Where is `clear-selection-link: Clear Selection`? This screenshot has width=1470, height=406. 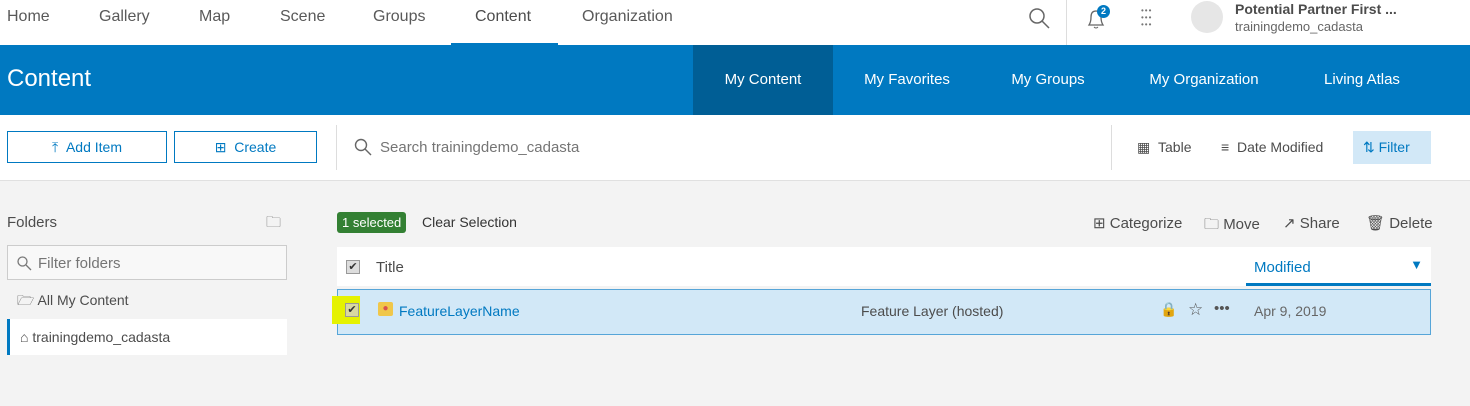 clear-selection-link: Clear Selection is located at coordinates (469, 222).